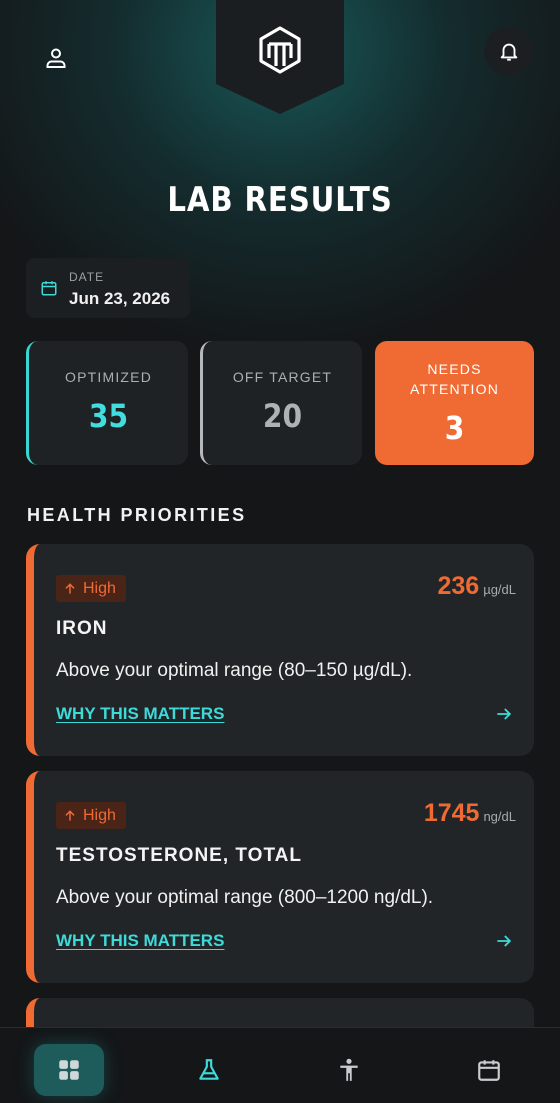 Image resolution: width=560 pixels, height=1103 pixels. I want to click on biomarker-value: 236 µg/dL, so click(476, 586).